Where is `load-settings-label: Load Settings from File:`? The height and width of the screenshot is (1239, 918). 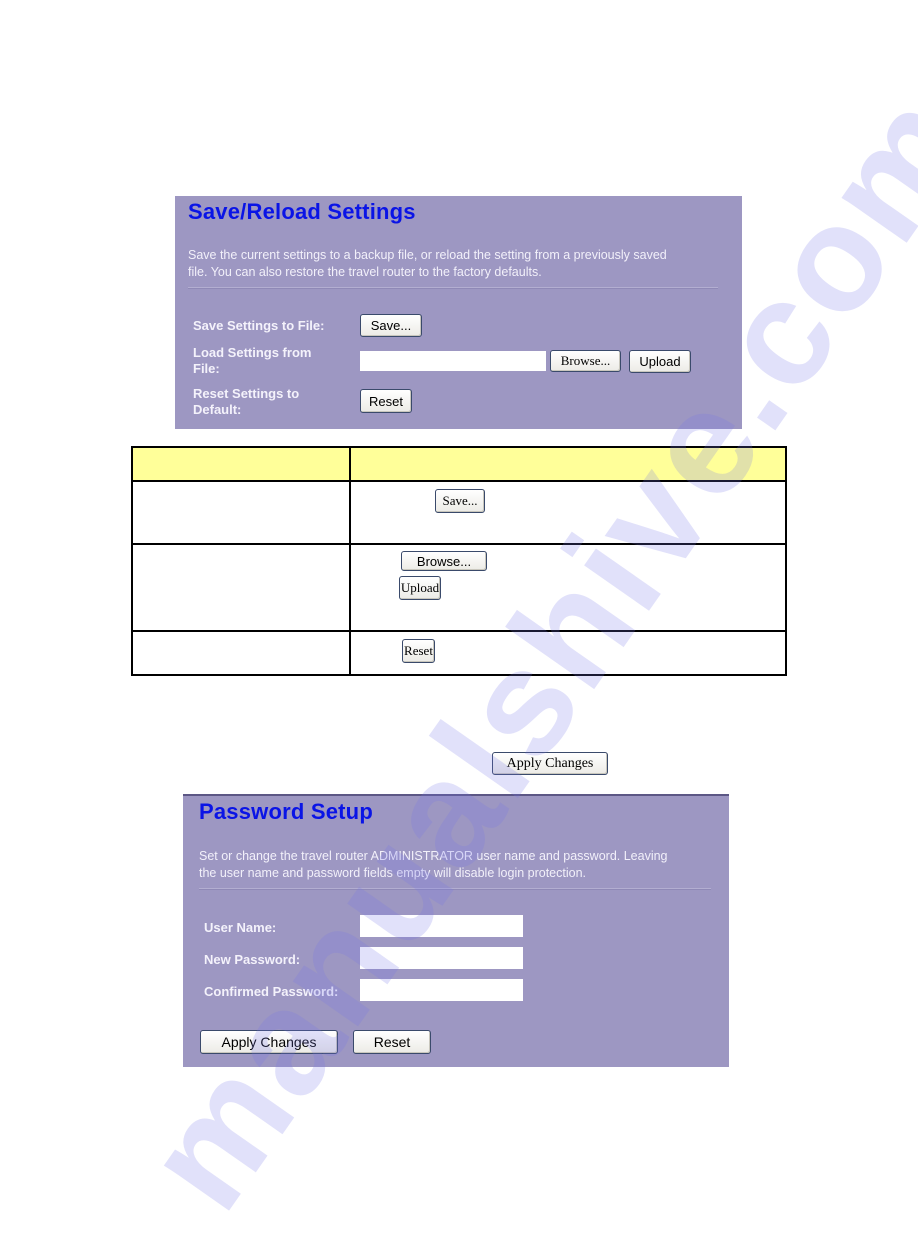 load-settings-label: Load Settings from File: is located at coordinates (252, 361).